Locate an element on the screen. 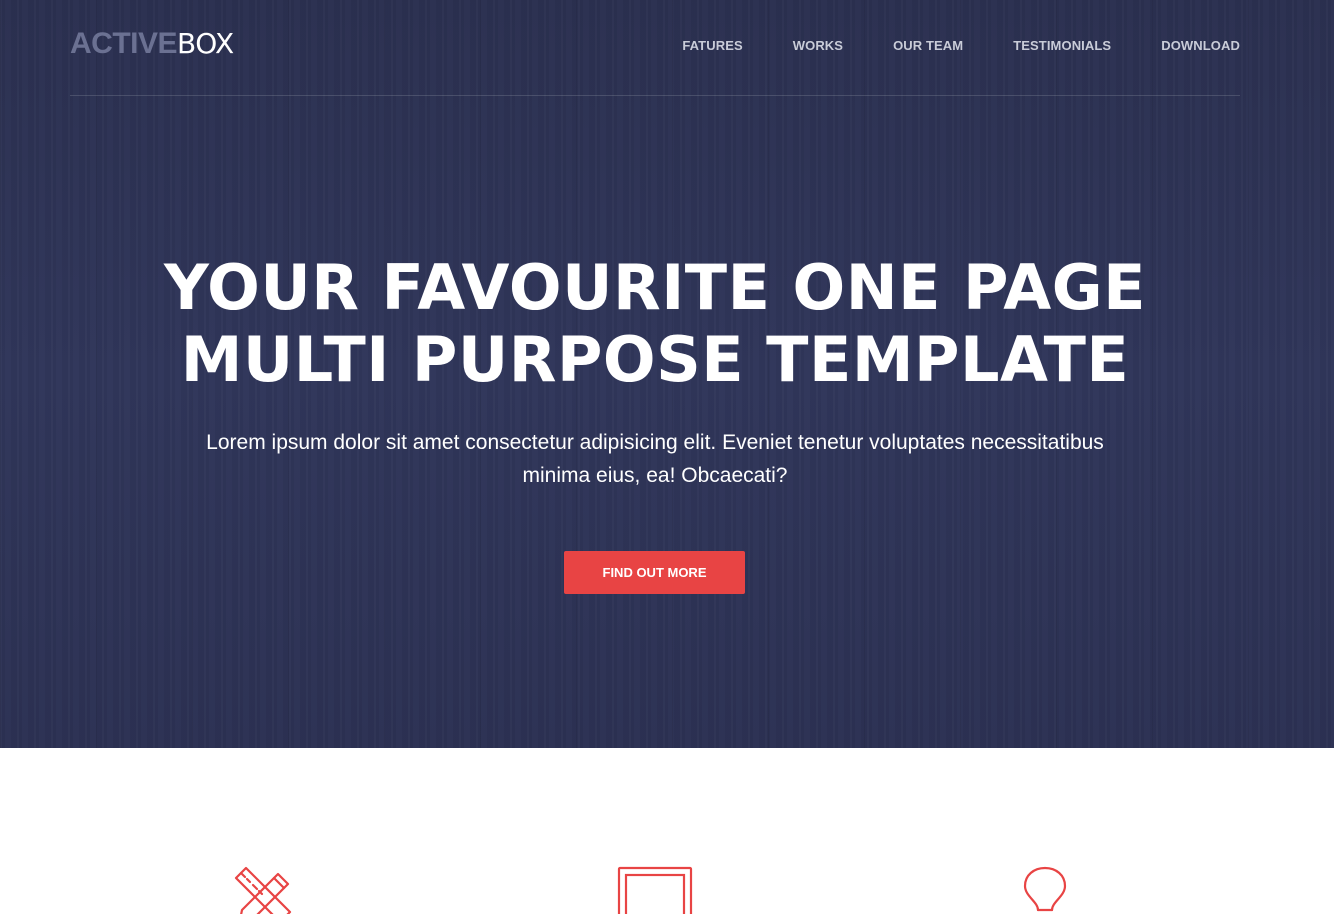  hero-headline-line-2: MULTI PURPOSE TEMPLATE is located at coordinates (655, 359).